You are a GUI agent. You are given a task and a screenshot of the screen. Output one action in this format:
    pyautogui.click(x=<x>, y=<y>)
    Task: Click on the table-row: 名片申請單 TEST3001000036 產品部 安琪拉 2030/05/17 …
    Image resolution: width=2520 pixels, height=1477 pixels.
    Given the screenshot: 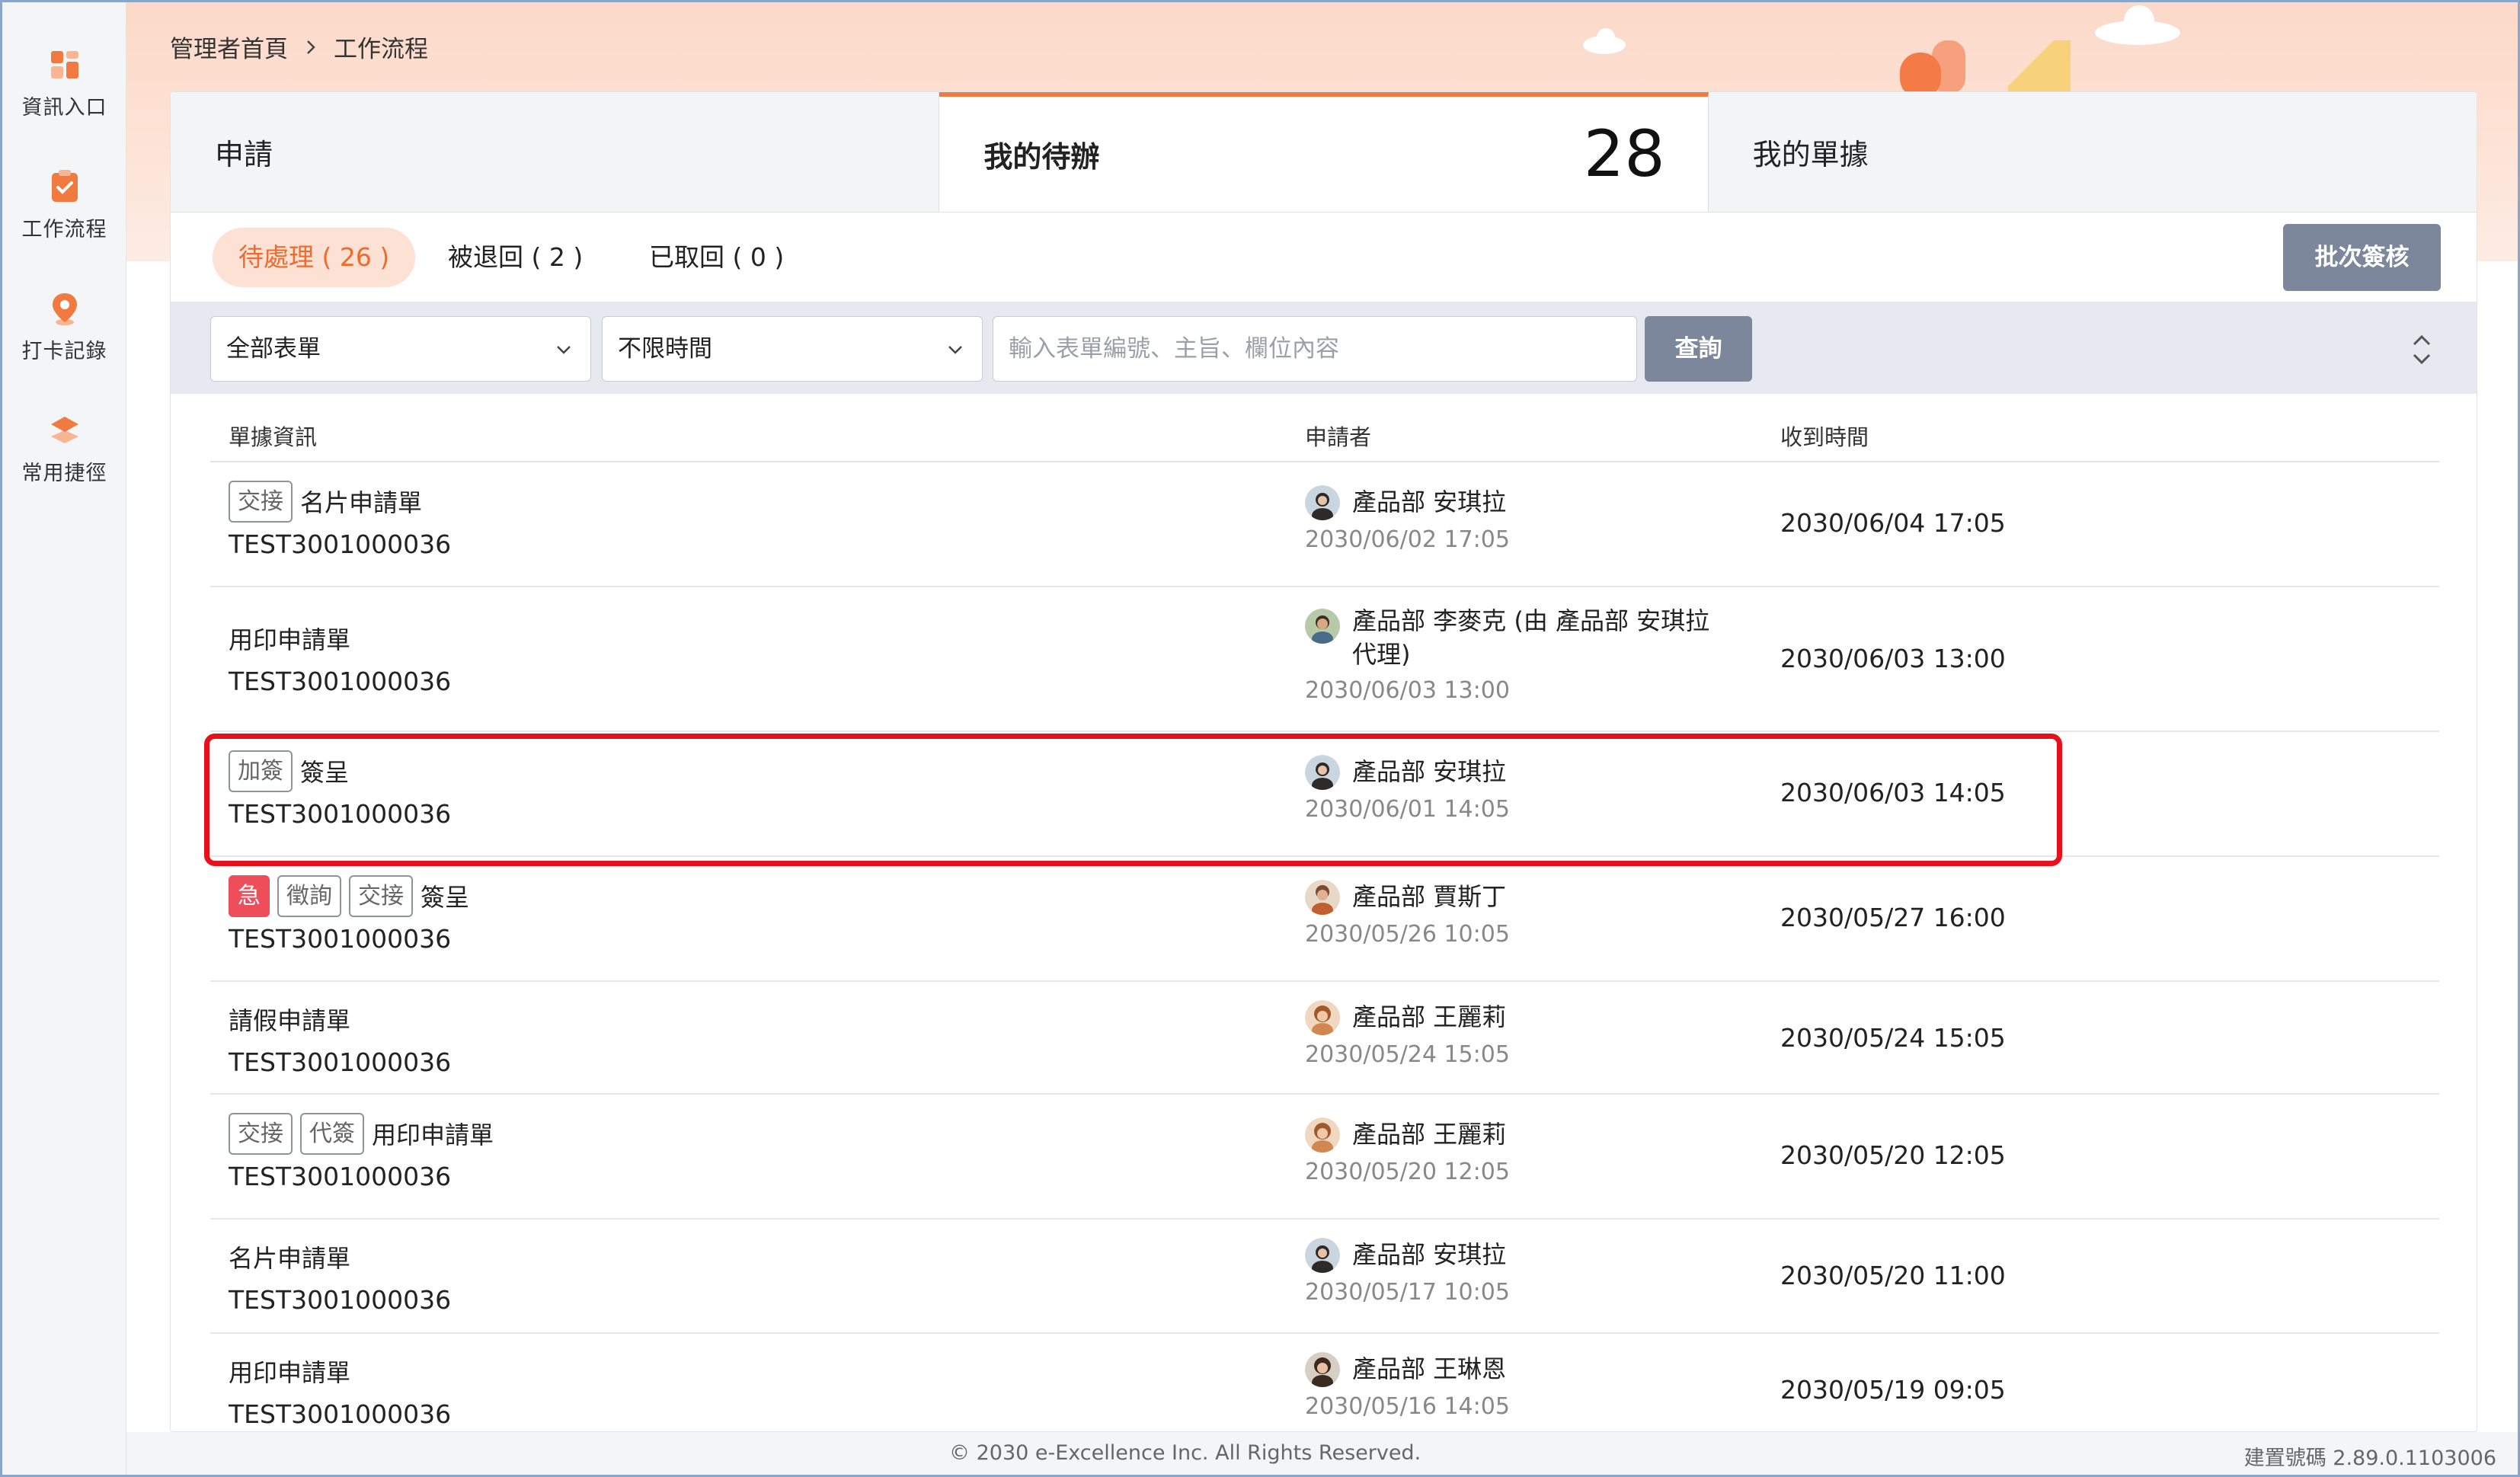 What is the action you would take?
    pyautogui.click(x=1324, y=1277)
    